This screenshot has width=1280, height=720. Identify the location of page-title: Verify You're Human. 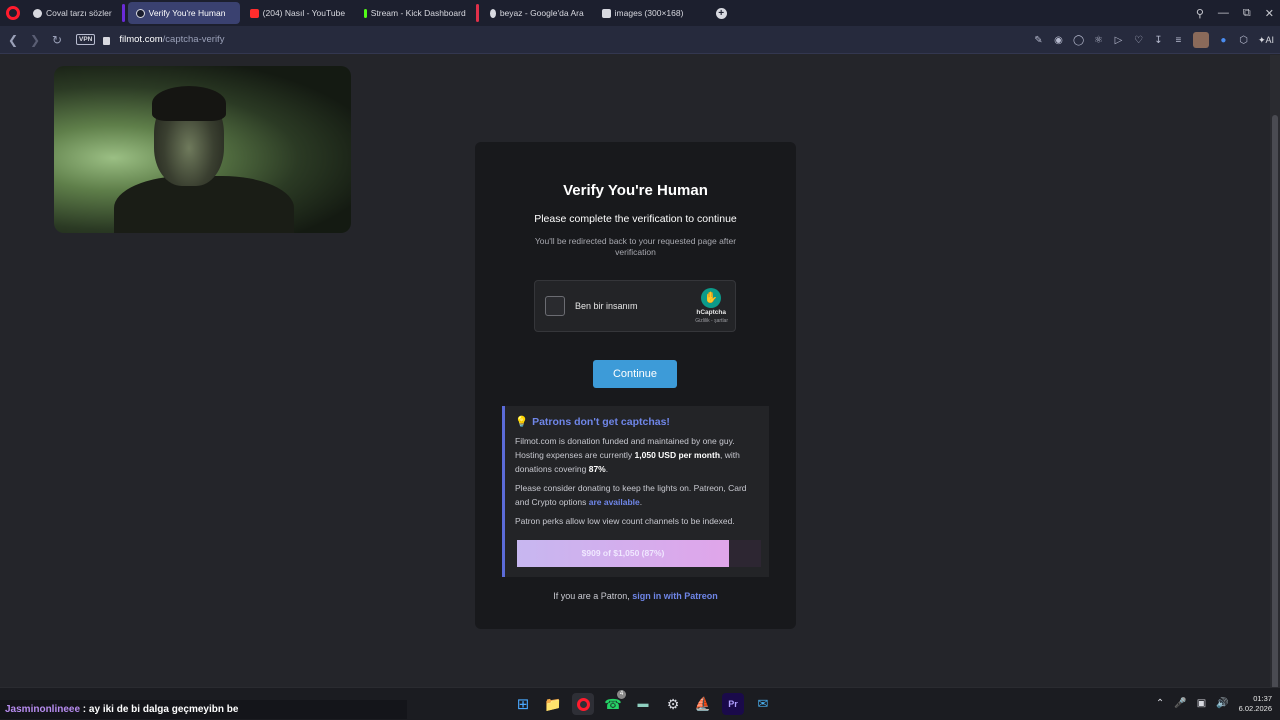
(635, 190).